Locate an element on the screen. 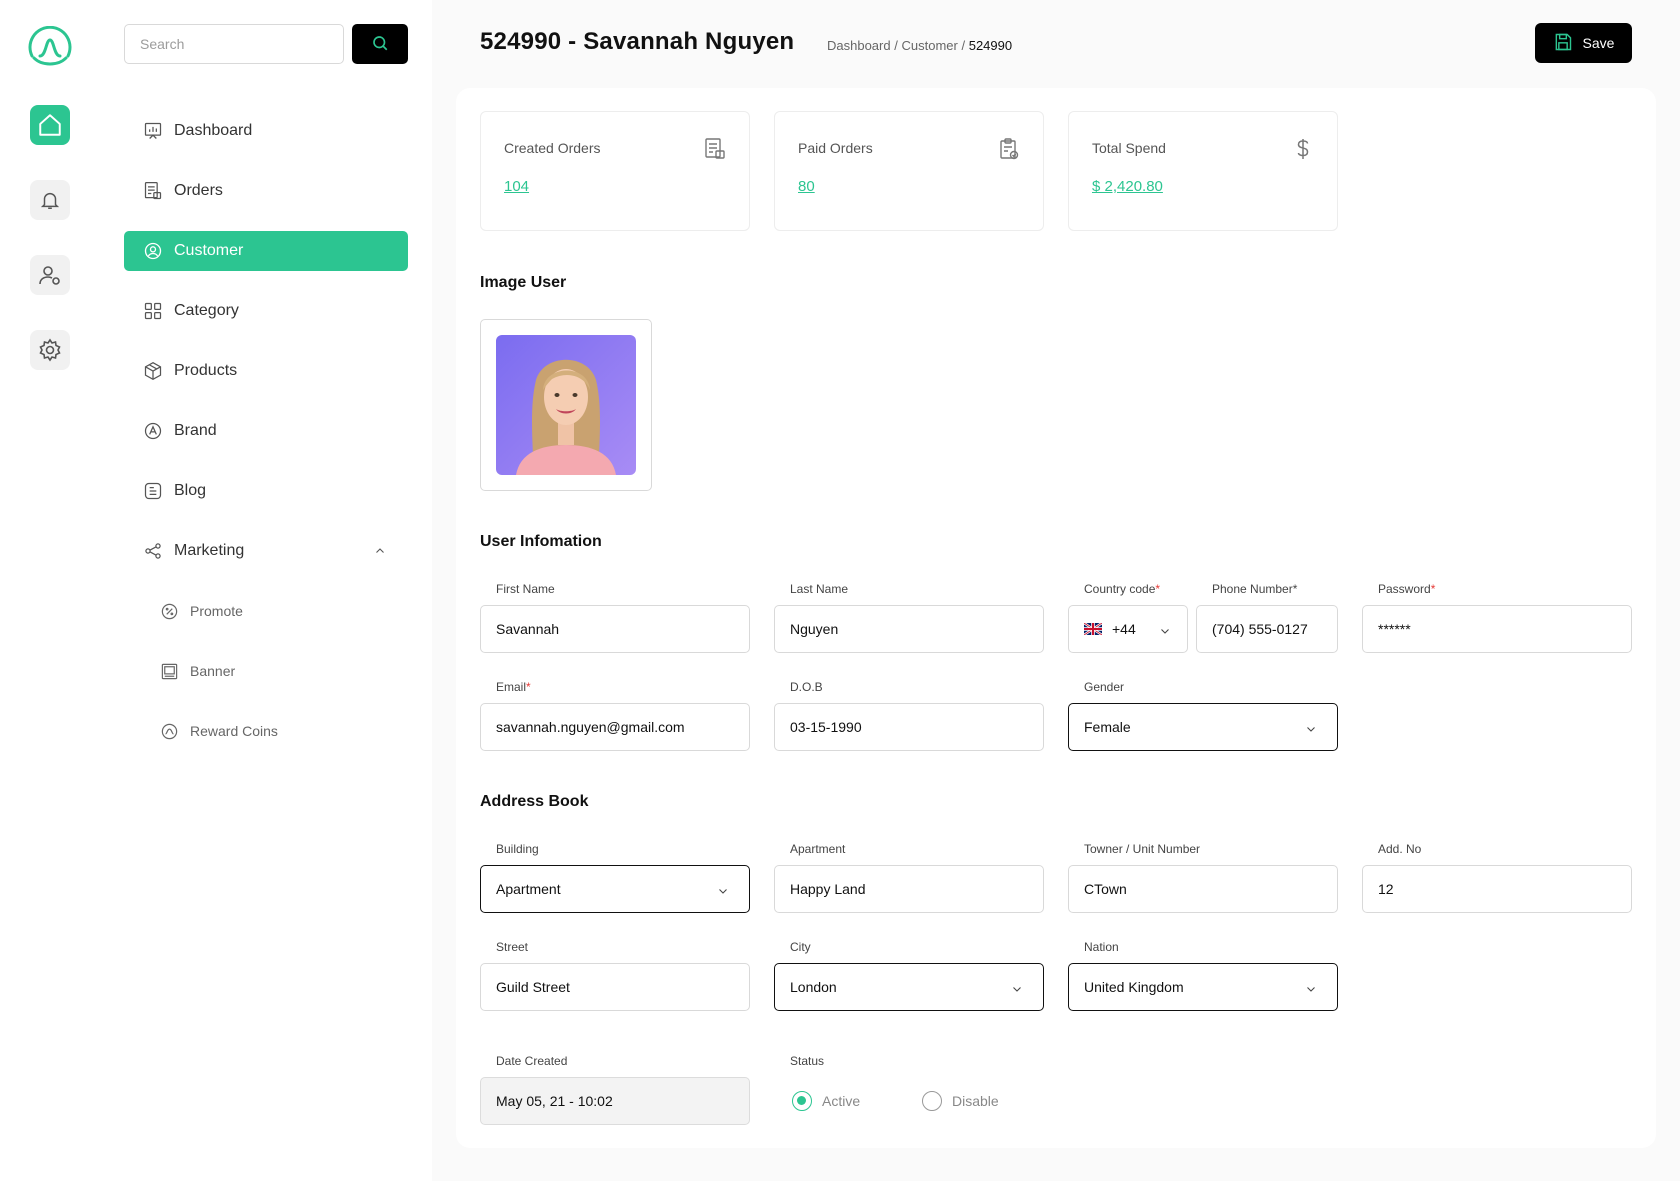 The height and width of the screenshot is (1181, 1680). orders-icon is located at coordinates (715, 151).